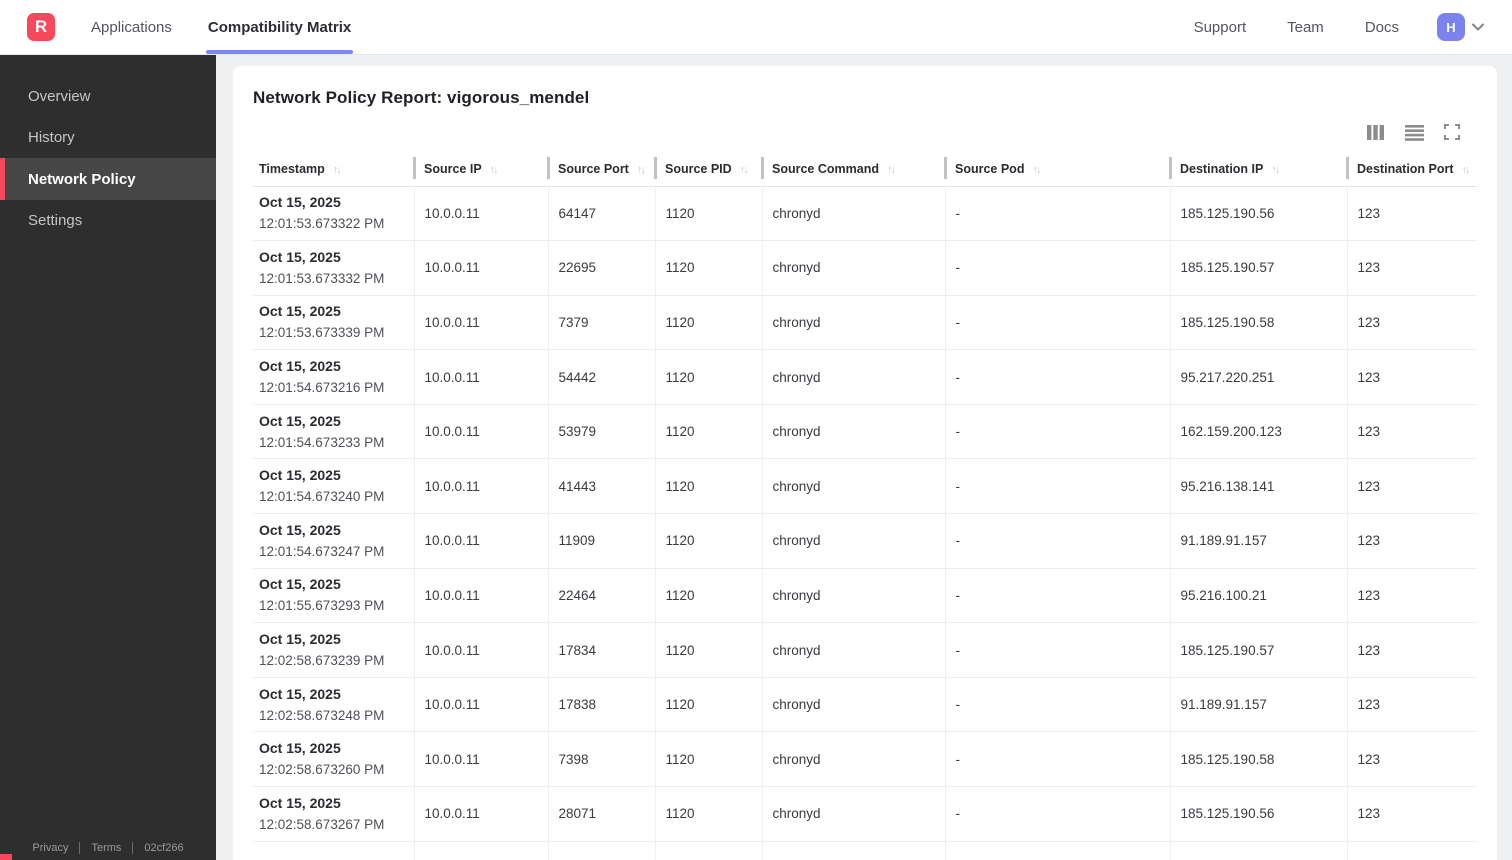  What do you see at coordinates (1258, 704) in the screenshot?
I see `cell-dest-ip: 91.189.91.157` at bounding box center [1258, 704].